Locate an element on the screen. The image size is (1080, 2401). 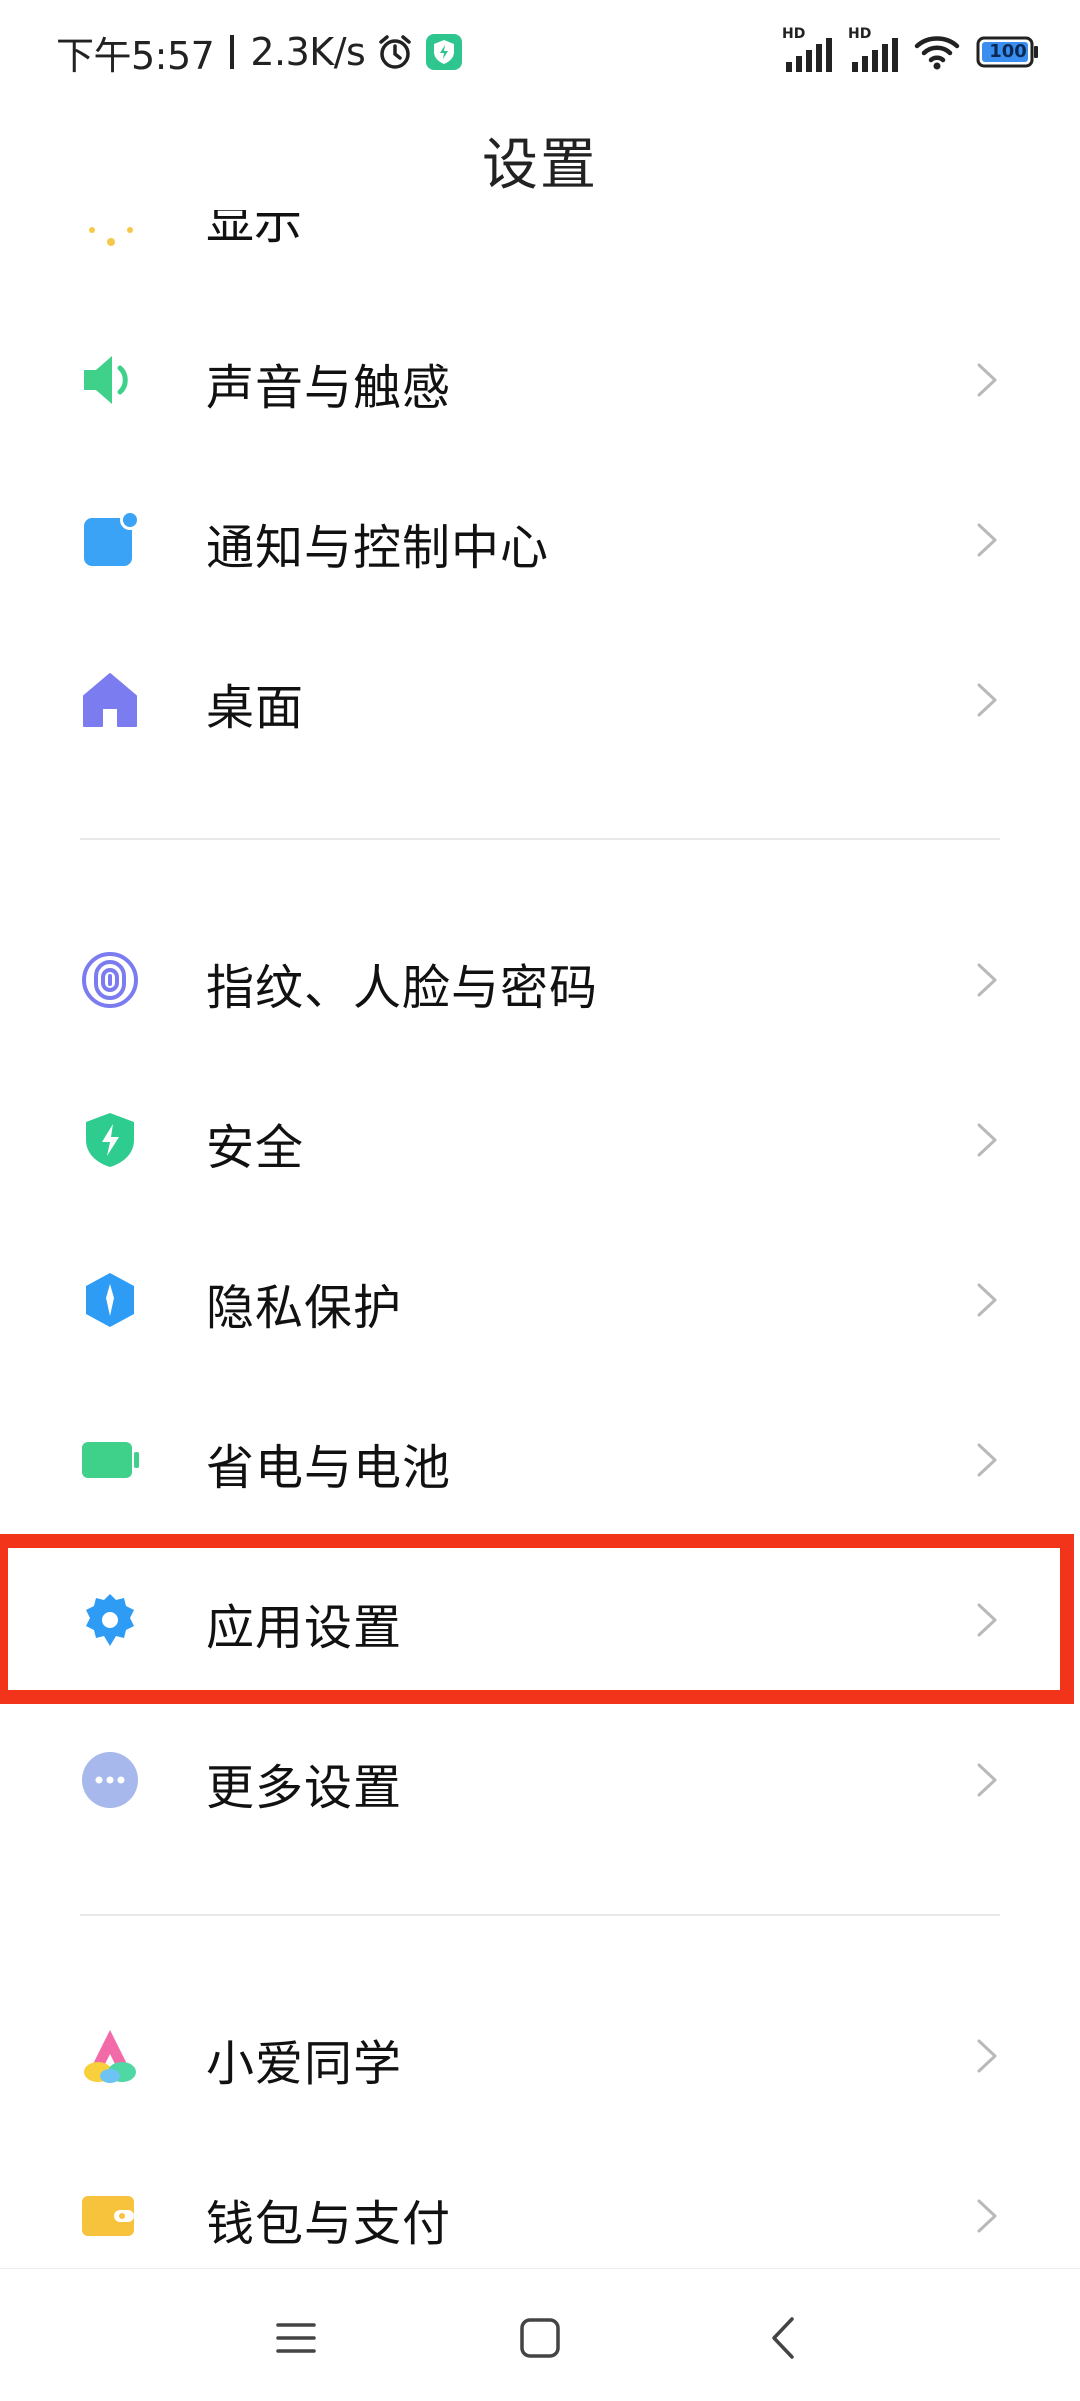
status-right: HD HD 100 is located at coordinates (911, 52).